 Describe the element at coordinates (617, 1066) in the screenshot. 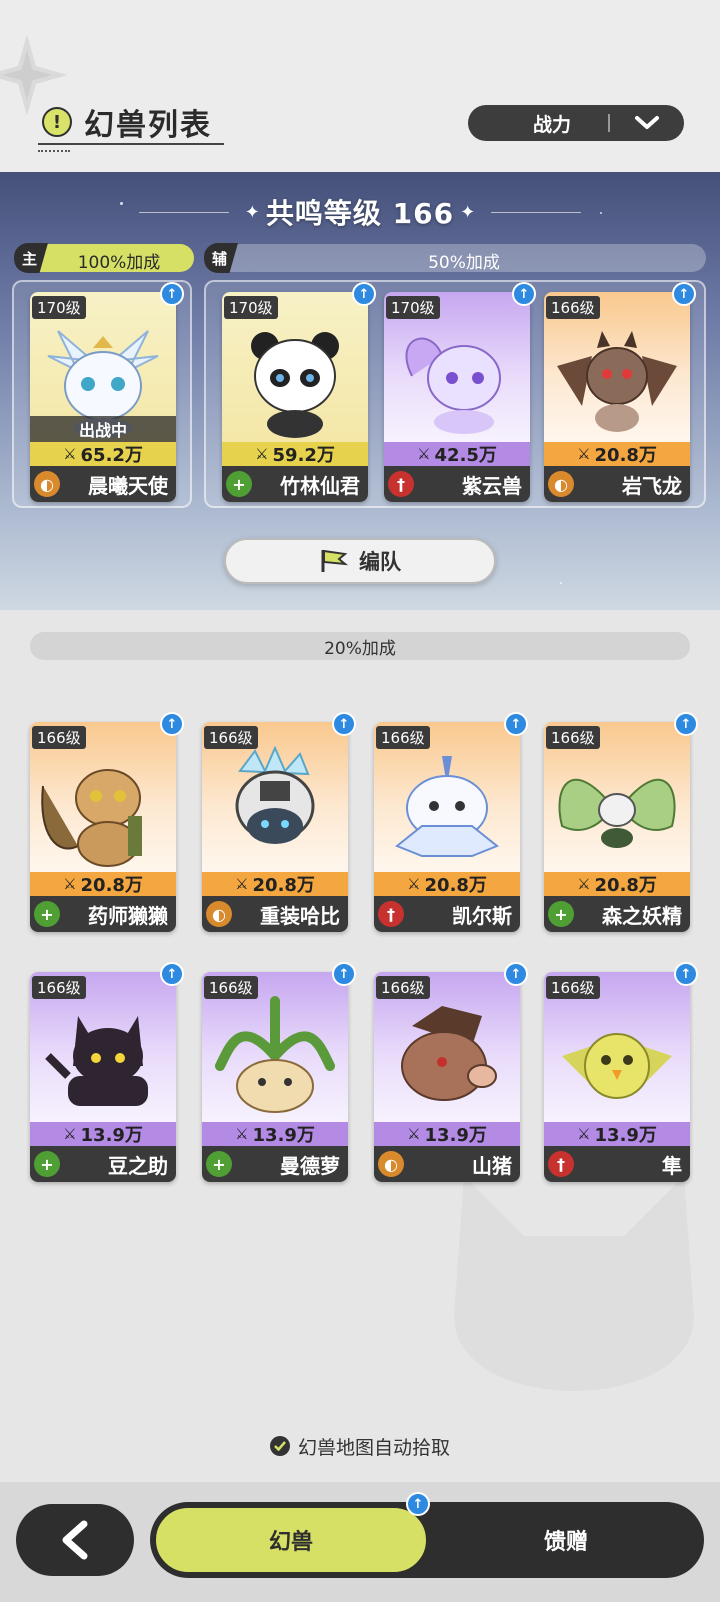

I see `pet-portrait-falcon` at that location.